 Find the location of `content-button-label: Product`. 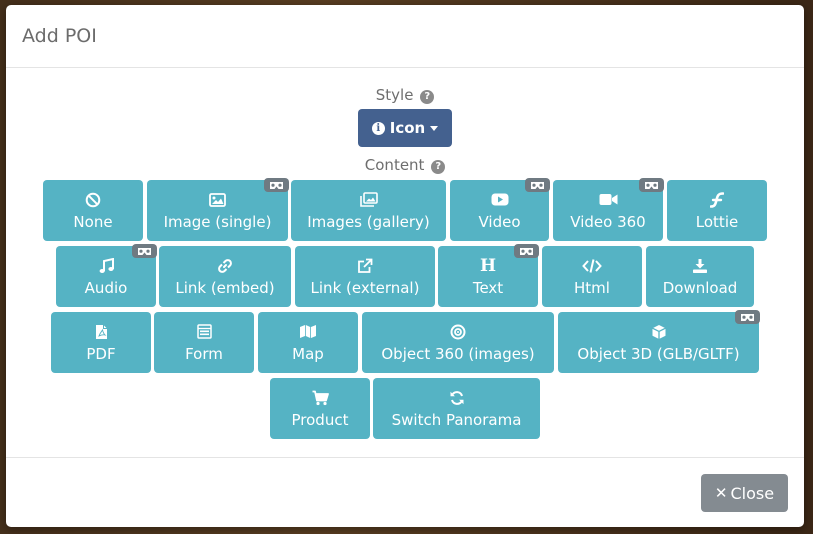

content-button-label: Product is located at coordinates (320, 419).